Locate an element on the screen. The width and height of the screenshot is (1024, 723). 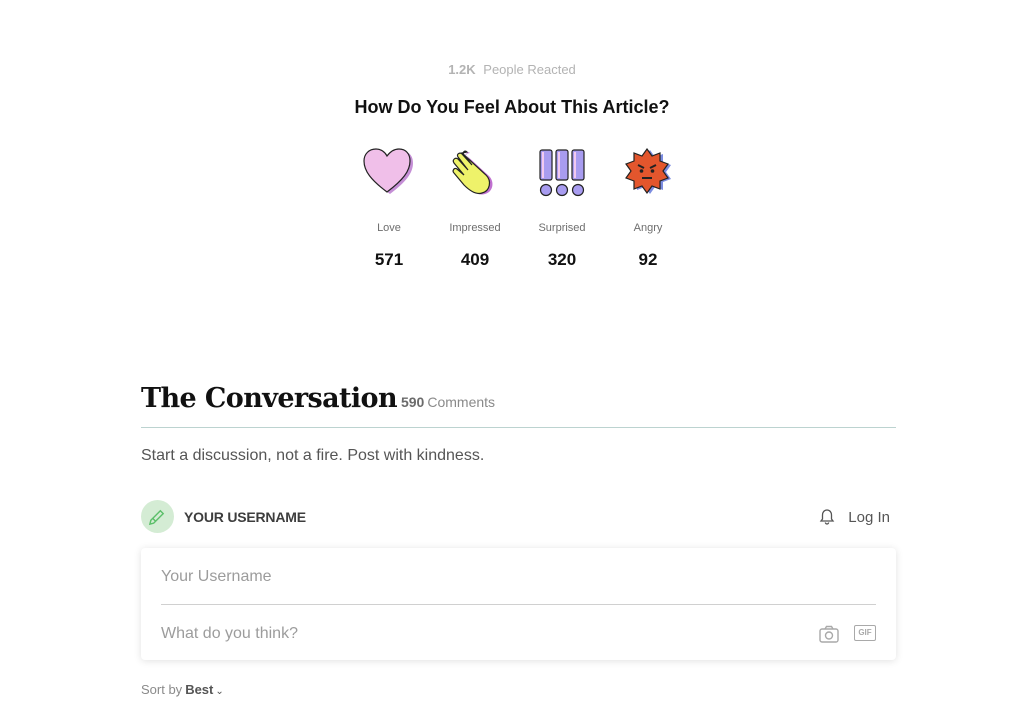
sort-dropdown: Sort by Best ⌄ is located at coordinates (182, 689).